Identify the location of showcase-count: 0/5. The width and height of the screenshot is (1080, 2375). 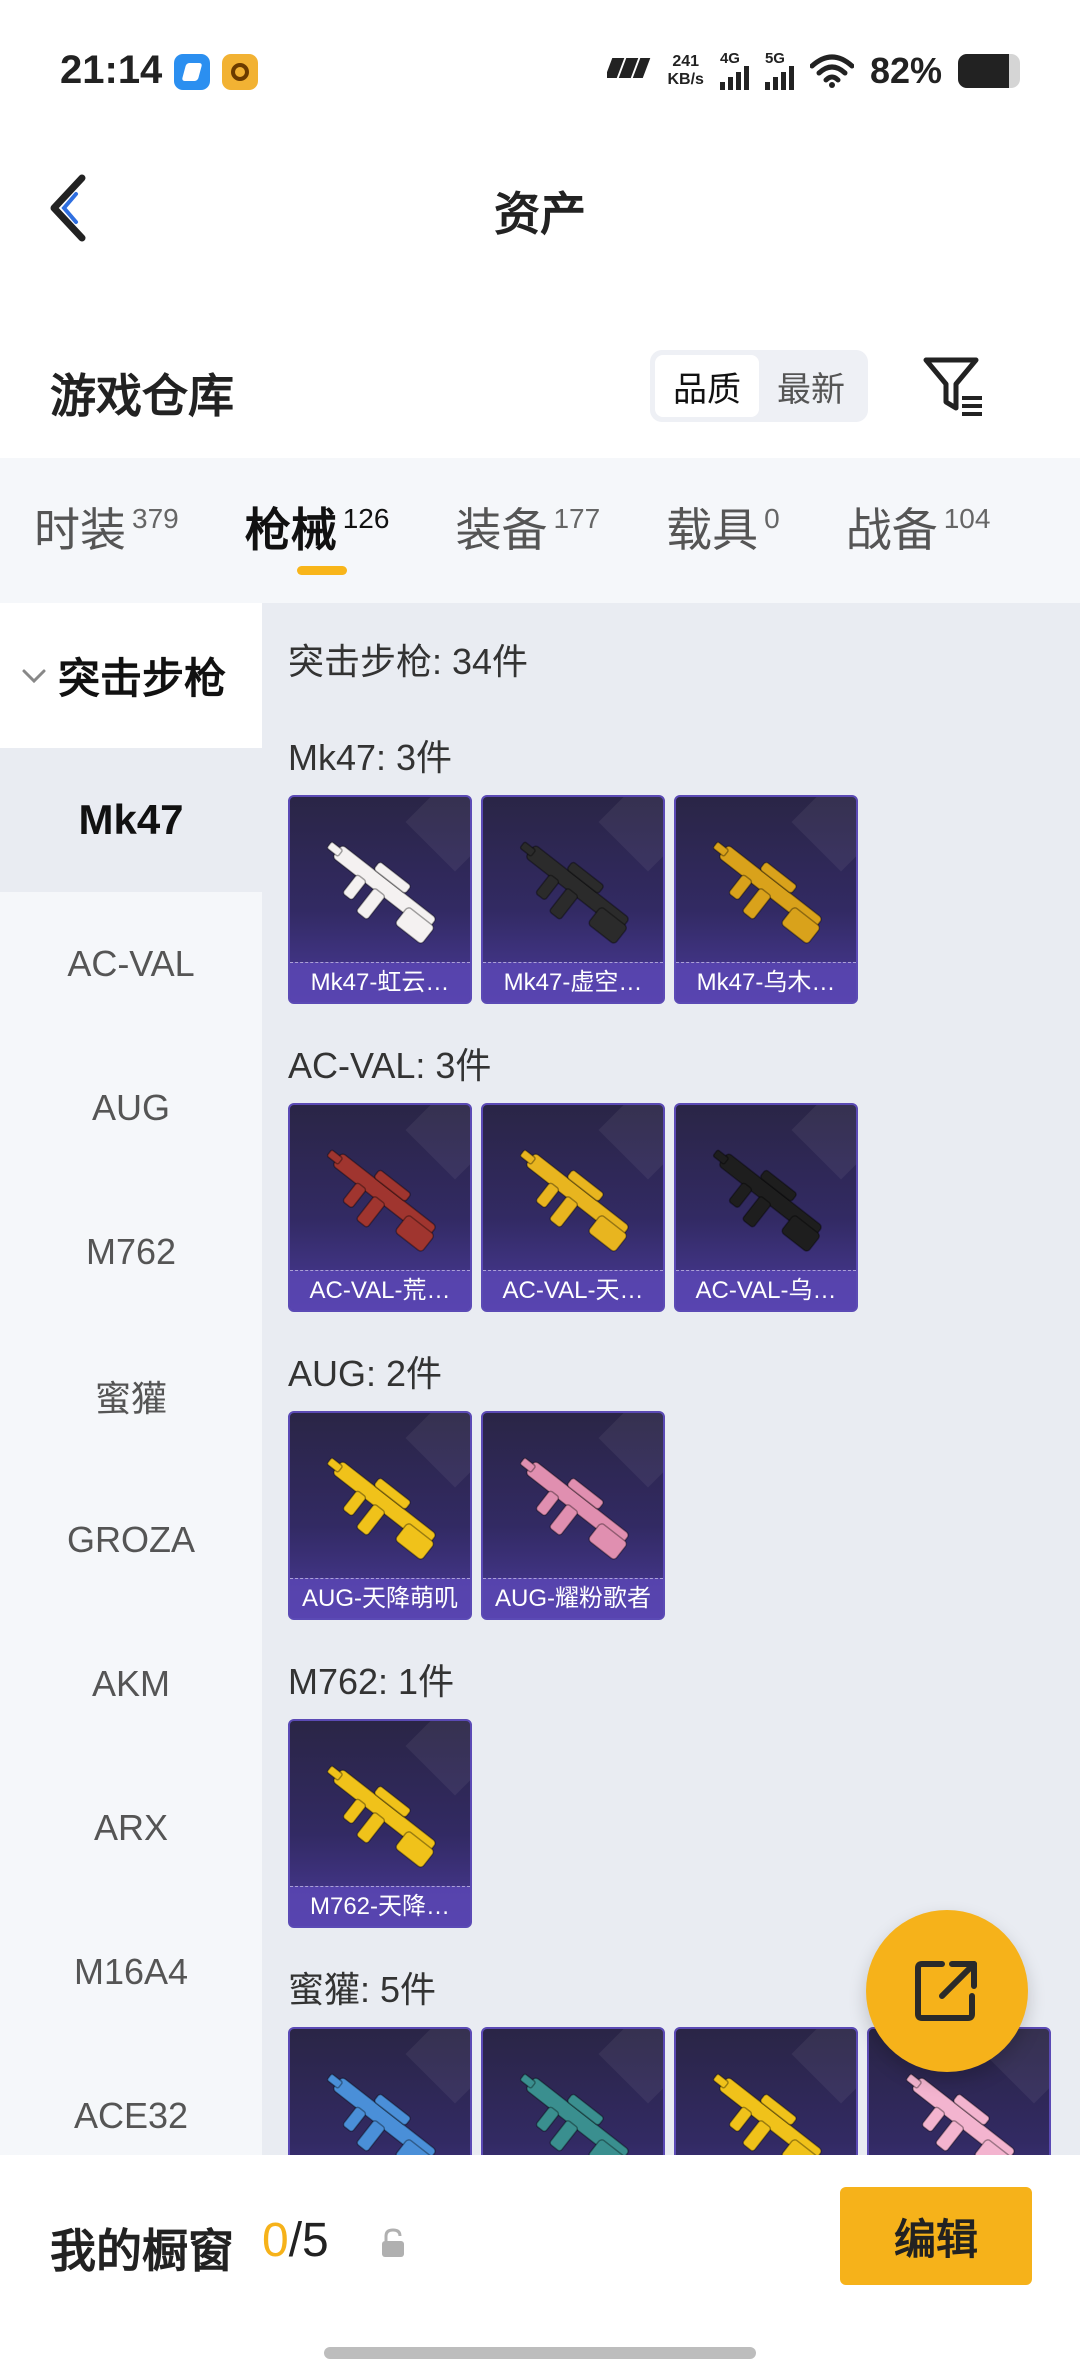
(295, 2240).